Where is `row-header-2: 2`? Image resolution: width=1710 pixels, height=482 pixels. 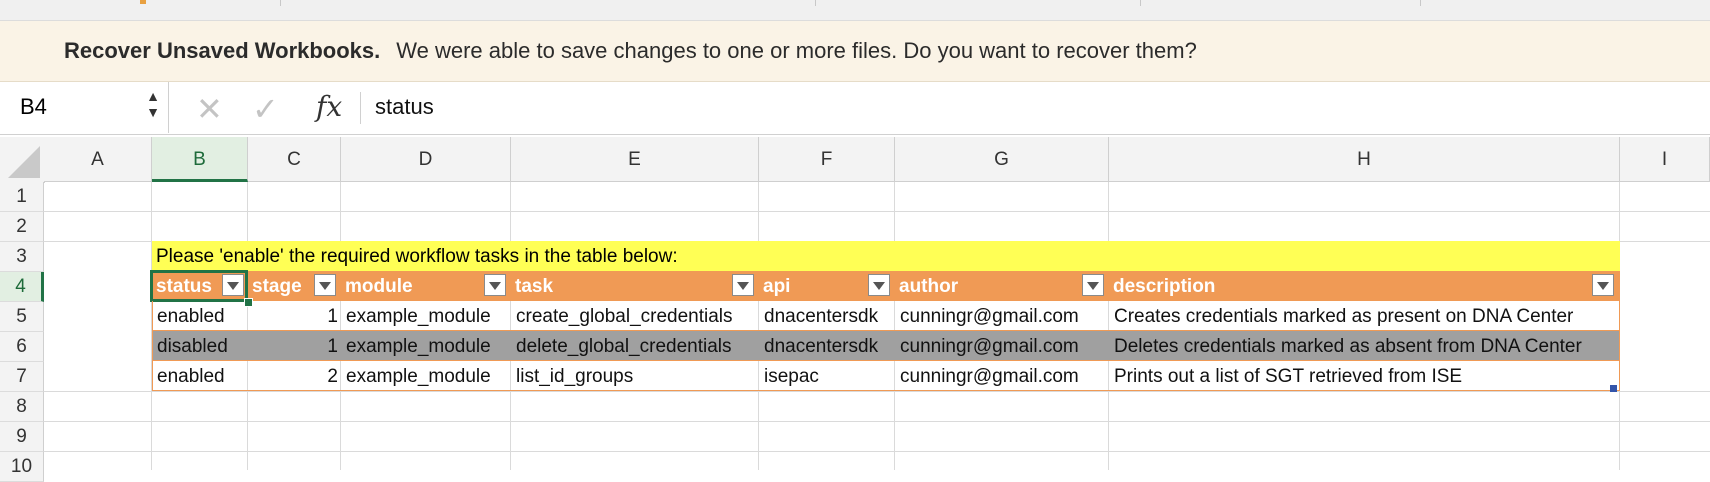
row-header-2: 2 is located at coordinates (22, 227).